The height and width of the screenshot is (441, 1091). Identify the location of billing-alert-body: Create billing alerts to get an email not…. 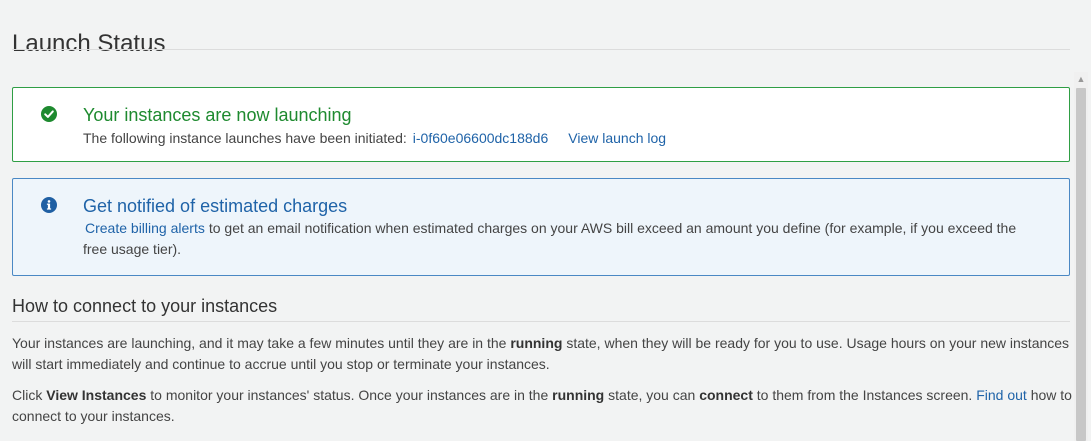
(563, 239).